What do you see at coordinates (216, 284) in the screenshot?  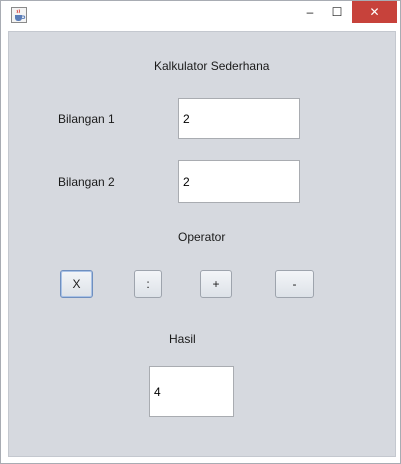 I see `add-button: +` at bounding box center [216, 284].